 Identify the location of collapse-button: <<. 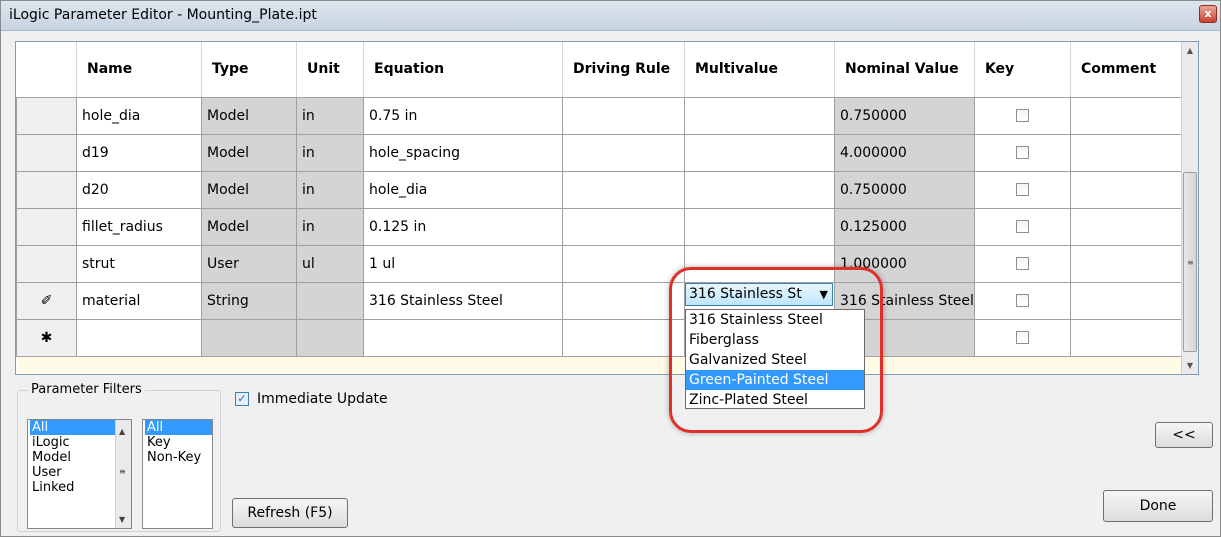
(1184, 435).